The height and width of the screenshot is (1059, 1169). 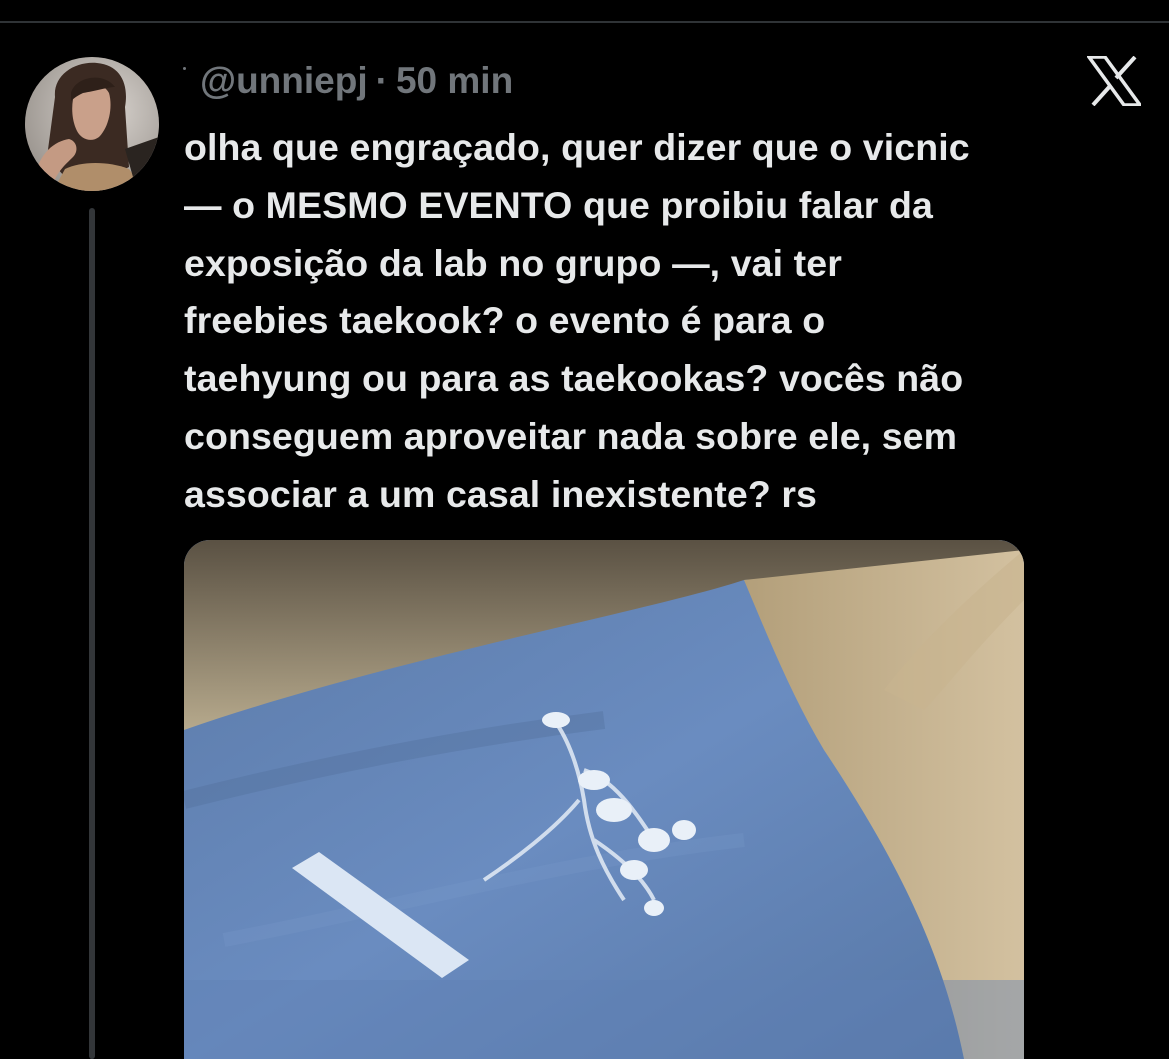 What do you see at coordinates (584, 22) in the screenshot?
I see `top-divider` at bounding box center [584, 22].